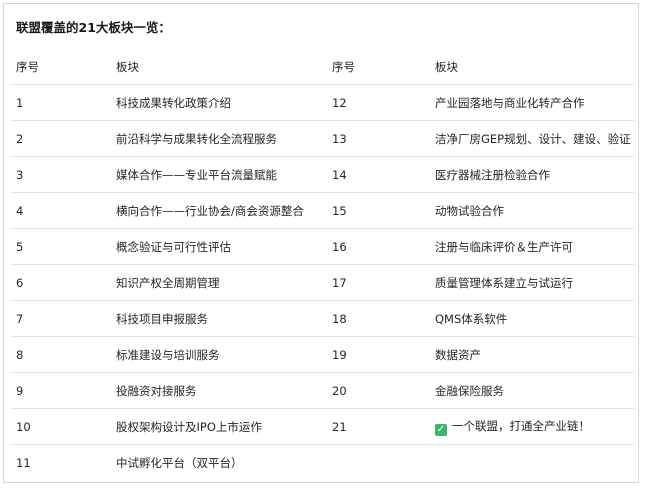 This screenshot has height=491, width=646. I want to click on left-section-name: 投融资对接服务, so click(219, 390).